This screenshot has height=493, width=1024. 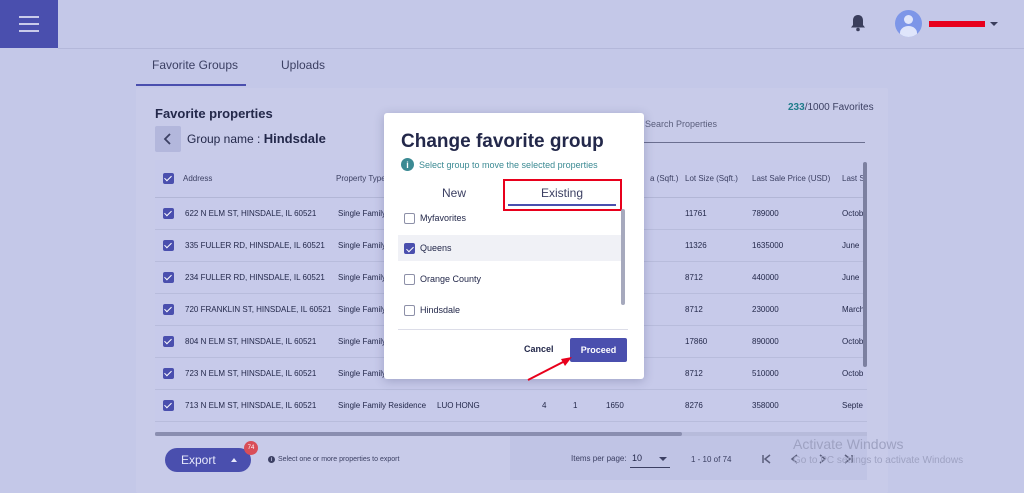 I want to click on beds-cell: 4, so click(x=544, y=405).